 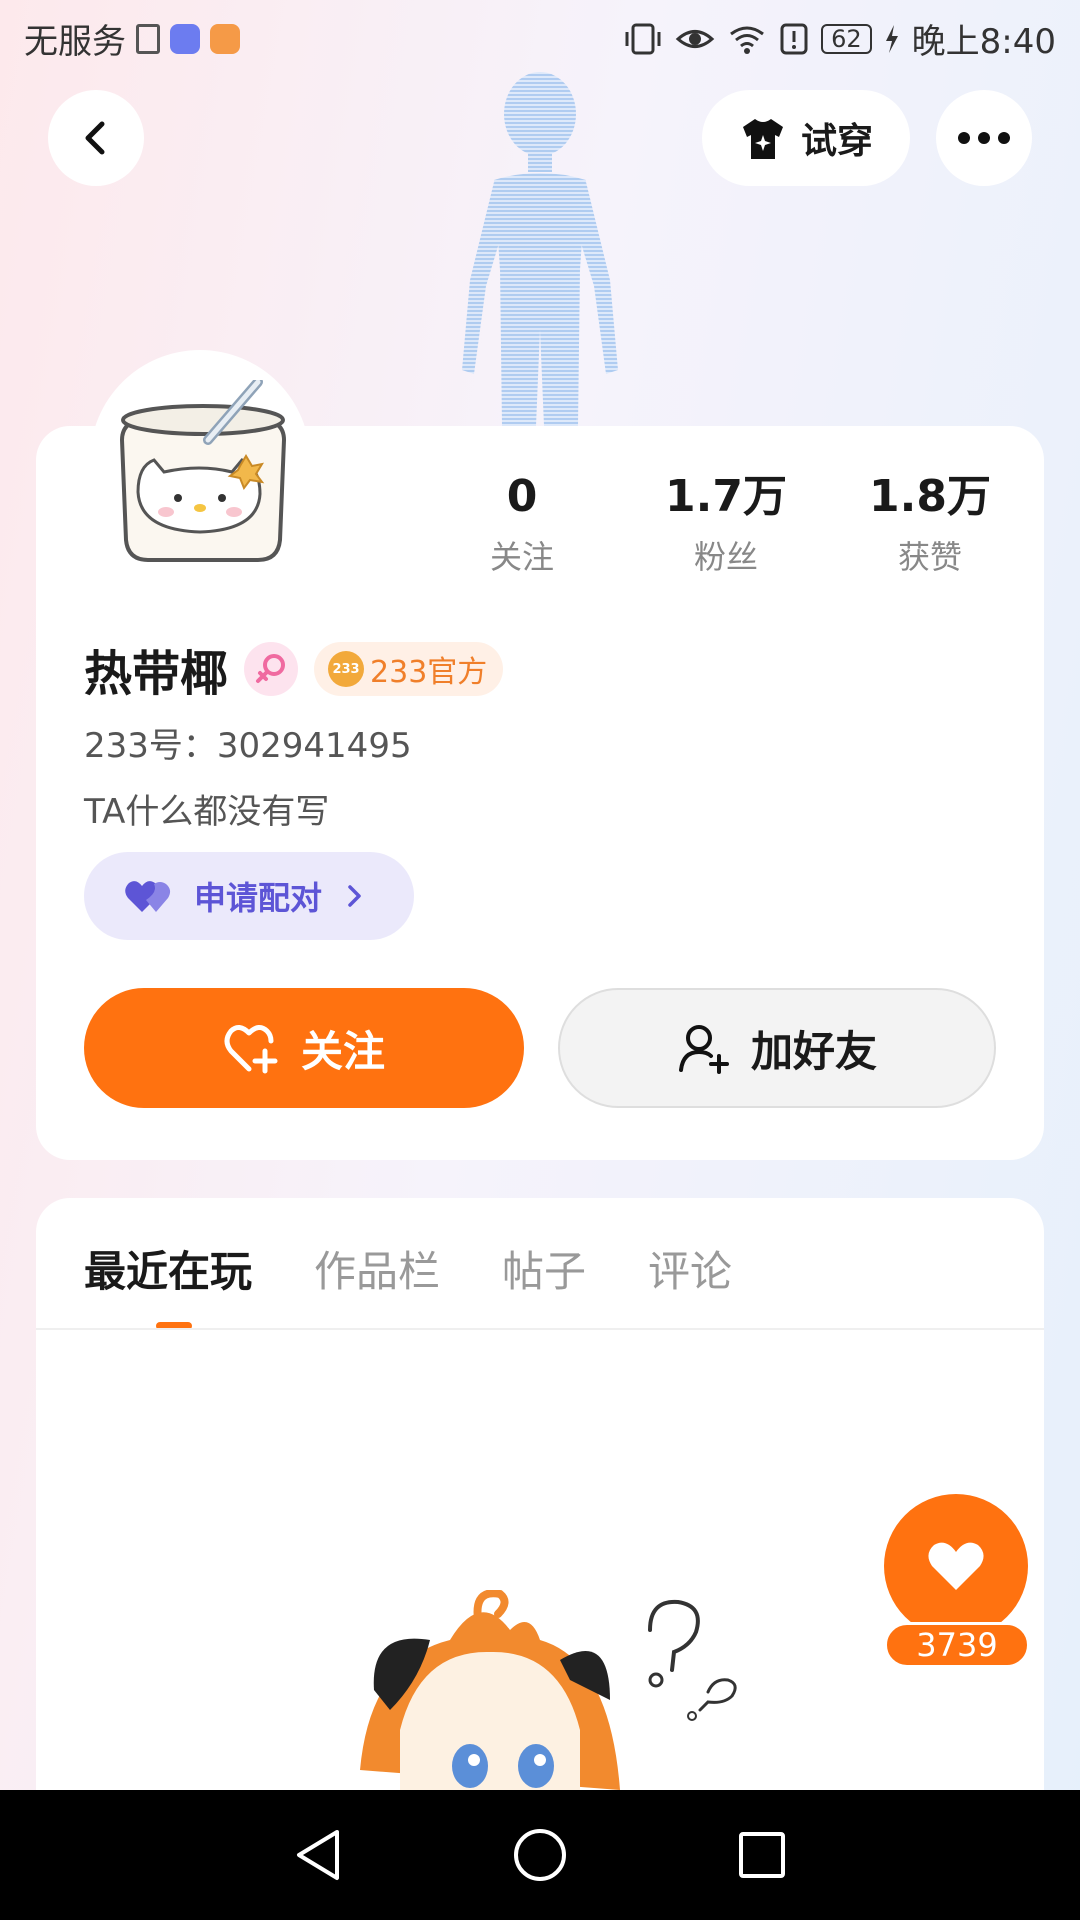 I want to click on tab-divider, so click(x=540, y=1329).